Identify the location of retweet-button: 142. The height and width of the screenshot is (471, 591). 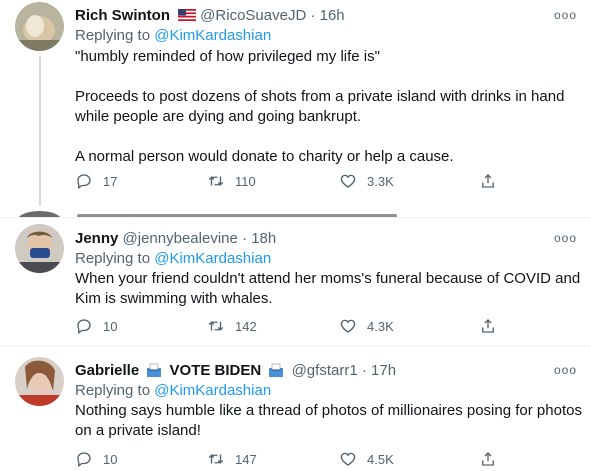
(232, 326).